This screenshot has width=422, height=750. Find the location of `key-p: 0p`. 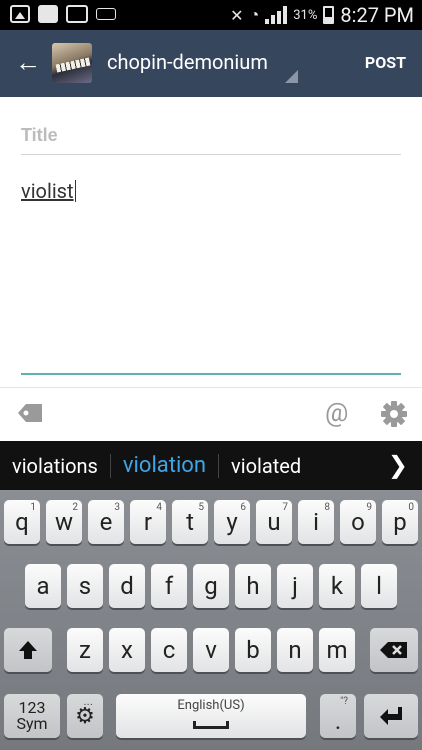

key-p: 0p is located at coordinates (400, 522).